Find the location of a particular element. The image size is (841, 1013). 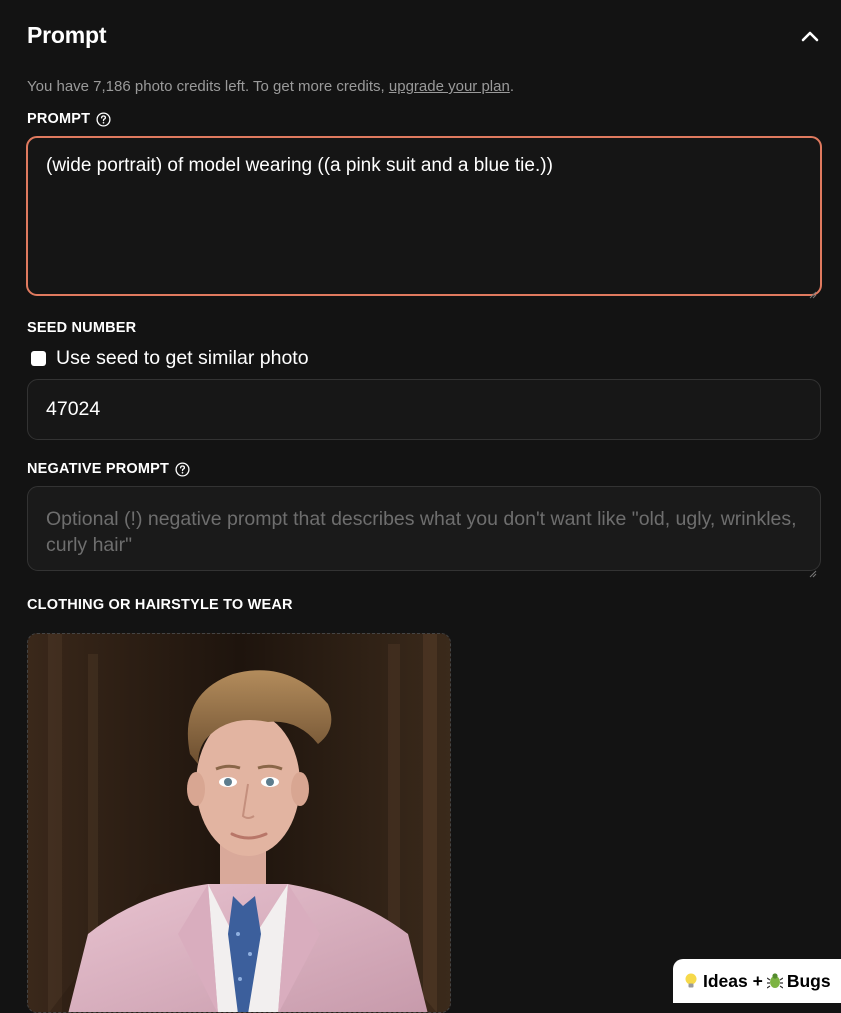

seed-number-label: SEED NUMBER is located at coordinates (81, 328).